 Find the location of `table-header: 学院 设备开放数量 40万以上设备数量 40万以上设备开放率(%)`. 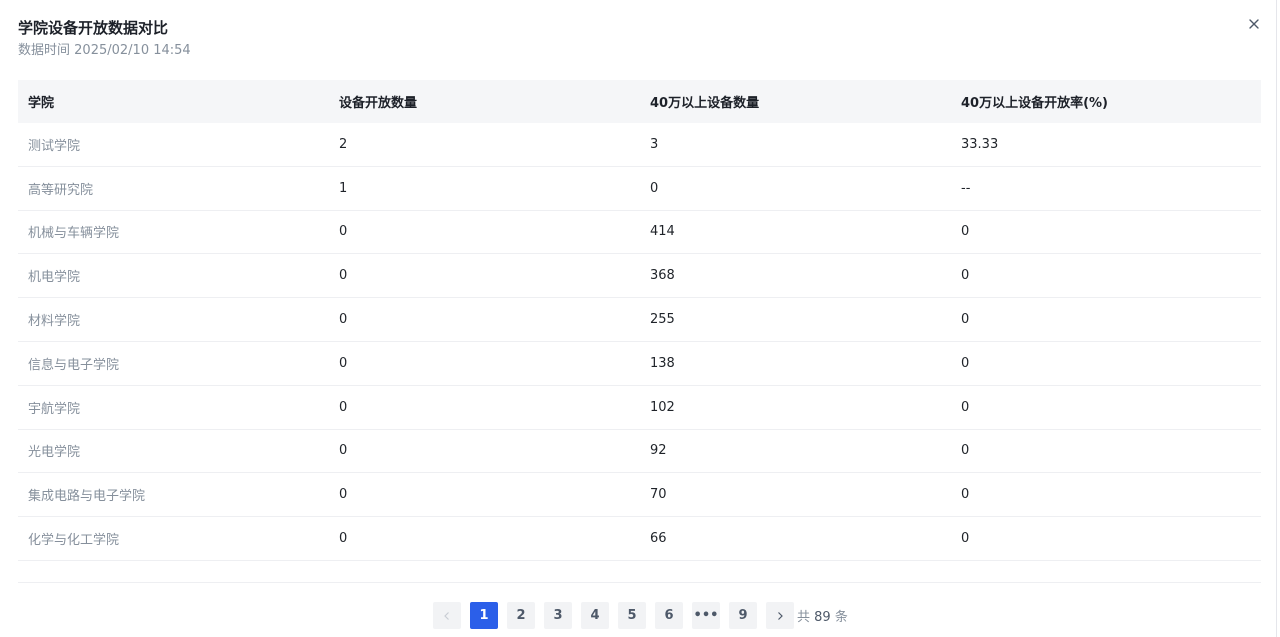

table-header: 学院 设备开放数量 40万以上设备数量 40万以上设备开放率(%) is located at coordinates (639, 101).